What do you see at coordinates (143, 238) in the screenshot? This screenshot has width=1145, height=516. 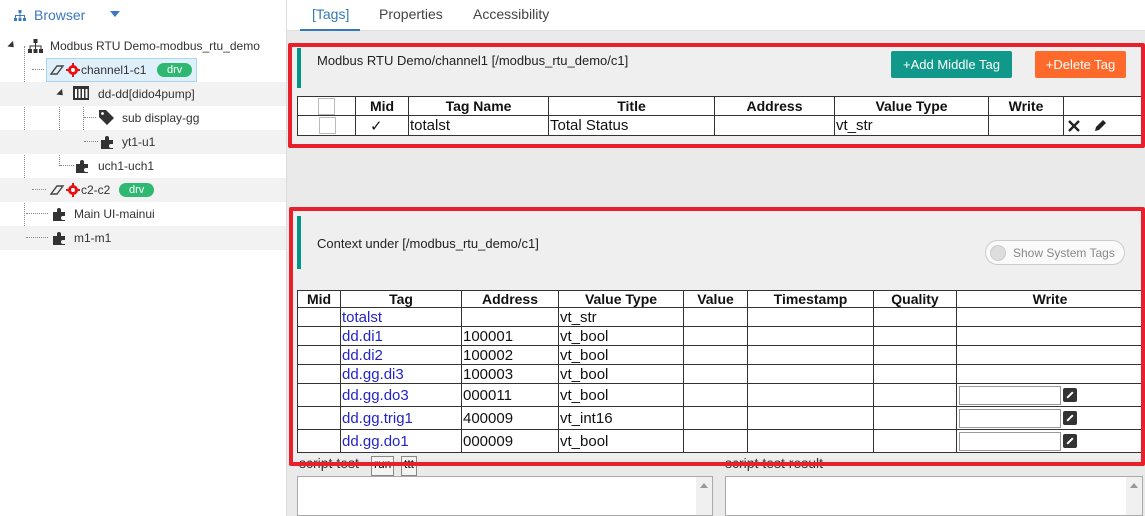 I see `tree-item-m1: m1-m1` at bounding box center [143, 238].